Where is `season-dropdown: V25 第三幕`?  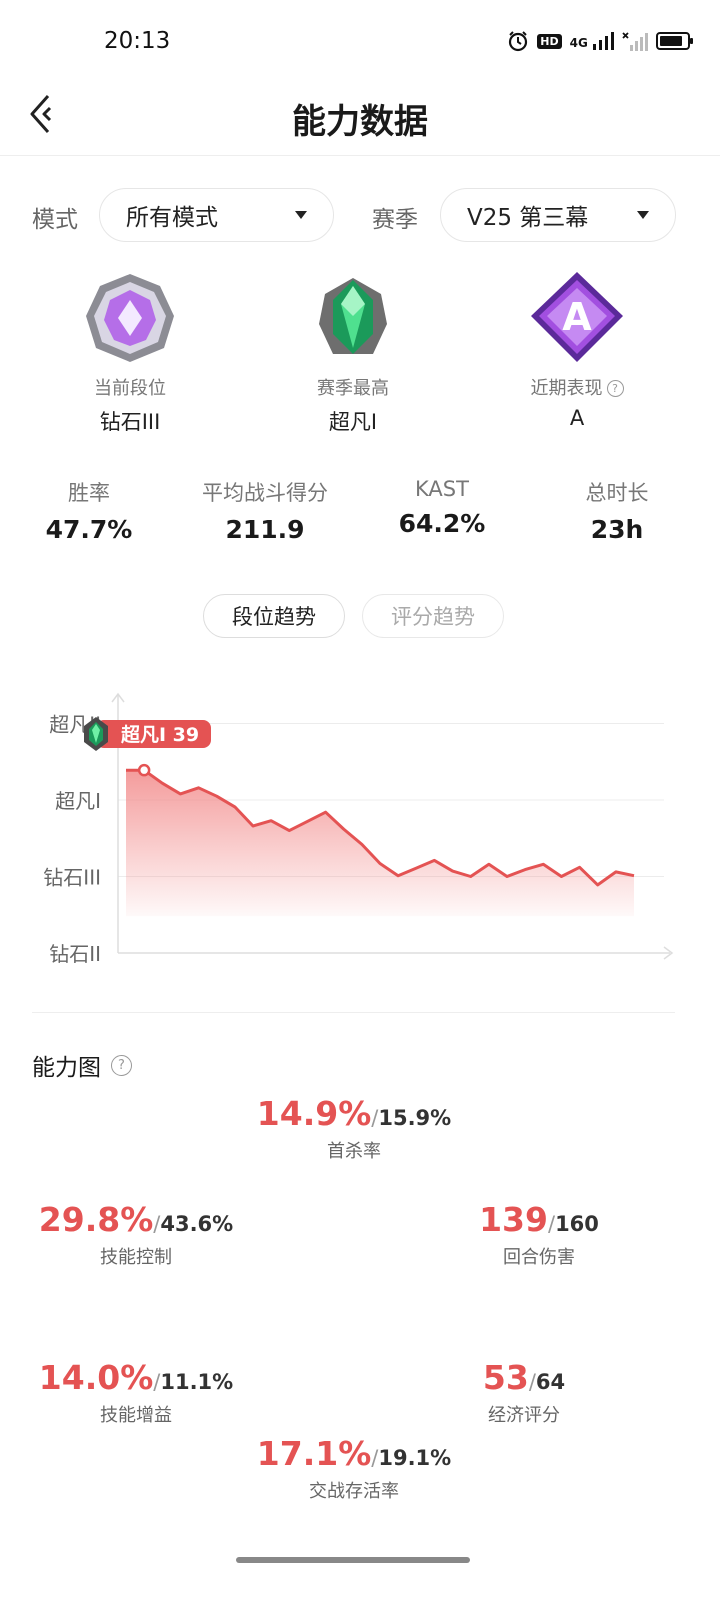 season-dropdown: V25 第三幕 is located at coordinates (558, 215).